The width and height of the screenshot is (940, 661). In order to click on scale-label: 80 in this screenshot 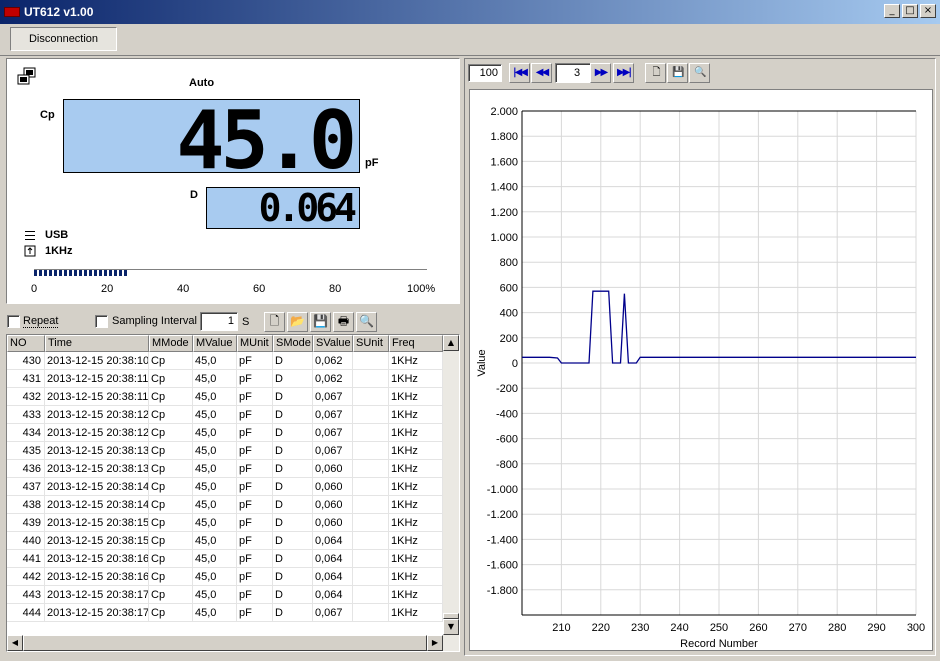, I will do `click(335, 289)`.